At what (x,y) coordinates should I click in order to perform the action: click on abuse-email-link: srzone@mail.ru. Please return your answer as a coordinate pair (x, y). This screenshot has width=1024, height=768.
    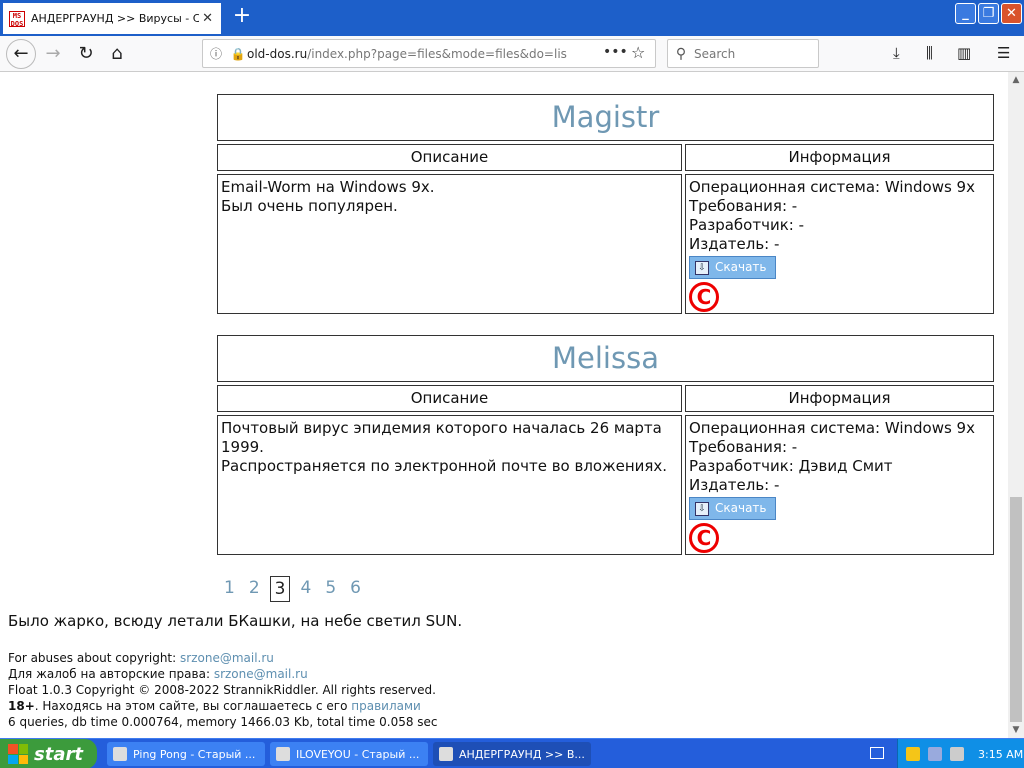
    Looking at the image, I should click on (227, 658).